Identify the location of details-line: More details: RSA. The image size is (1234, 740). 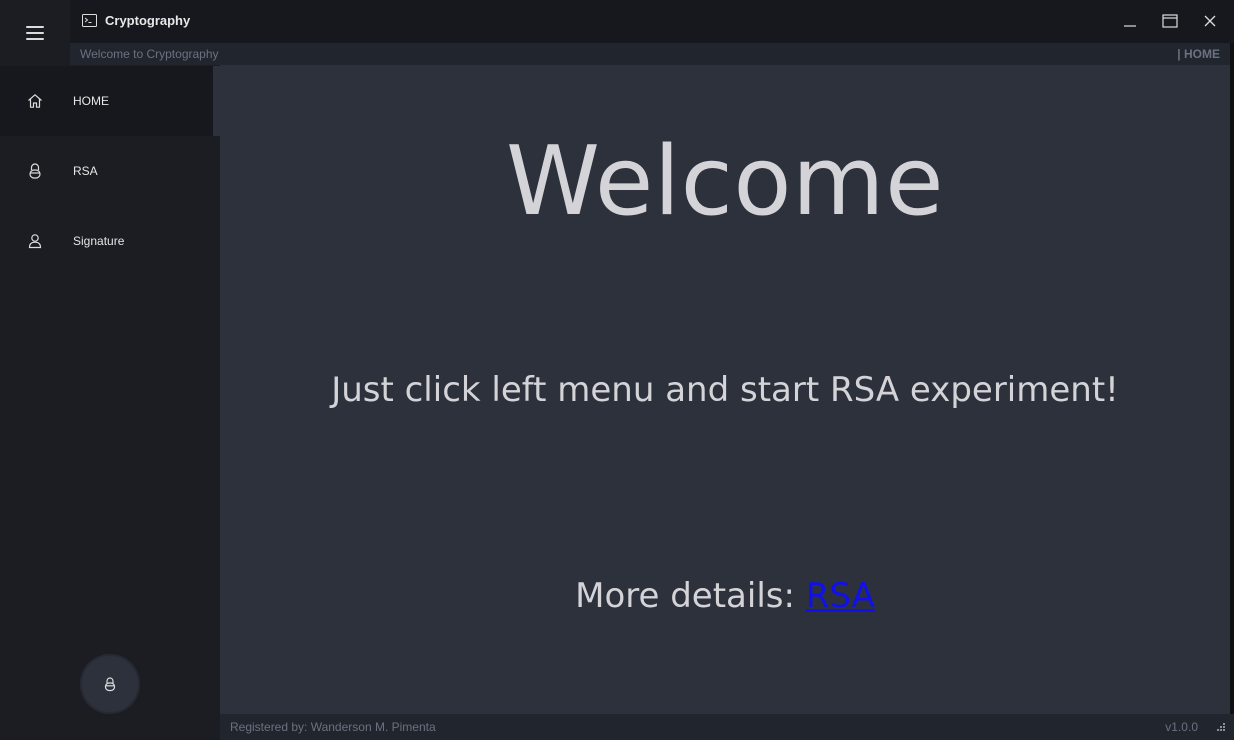
(725, 596).